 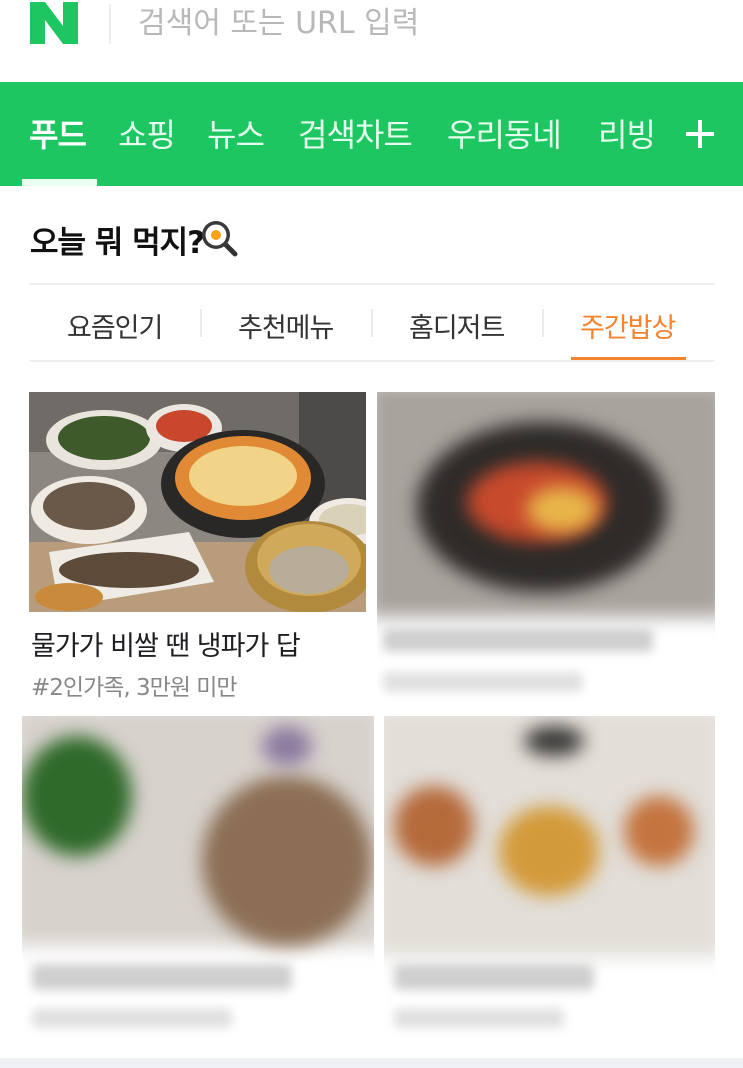 I want to click on tab-food: 푸드, so click(x=58, y=133).